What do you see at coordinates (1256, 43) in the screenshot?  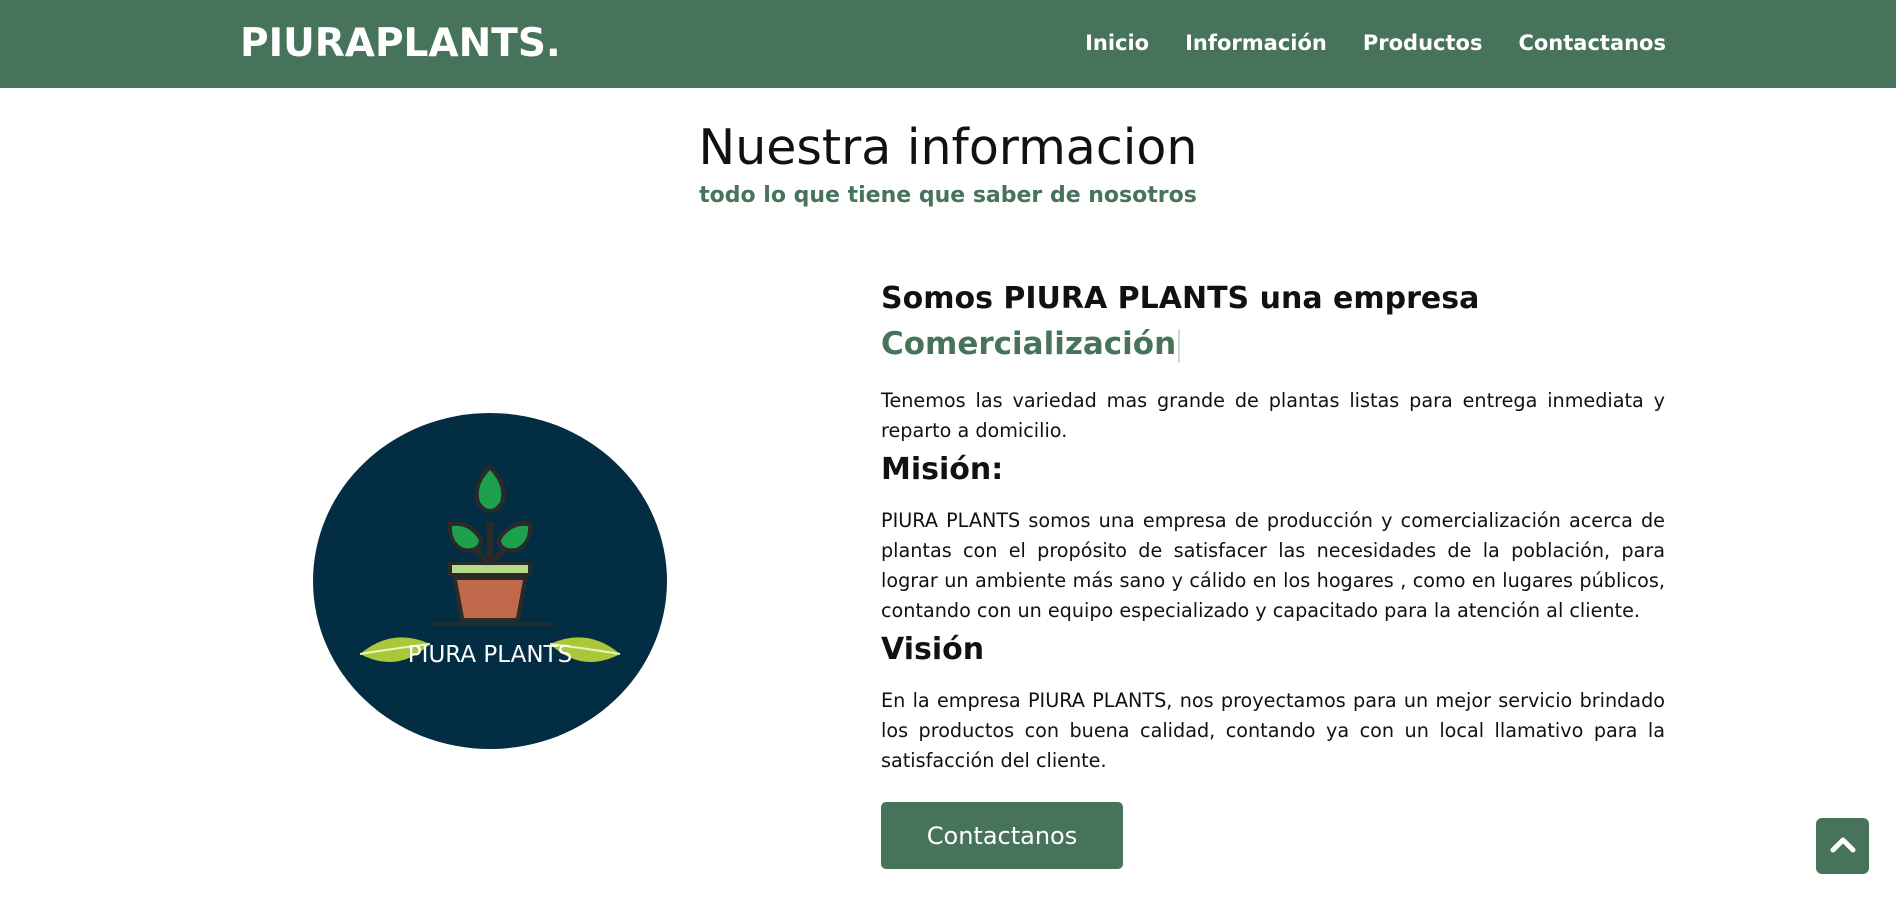 I see `nav-link-informacion: Información` at bounding box center [1256, 43].